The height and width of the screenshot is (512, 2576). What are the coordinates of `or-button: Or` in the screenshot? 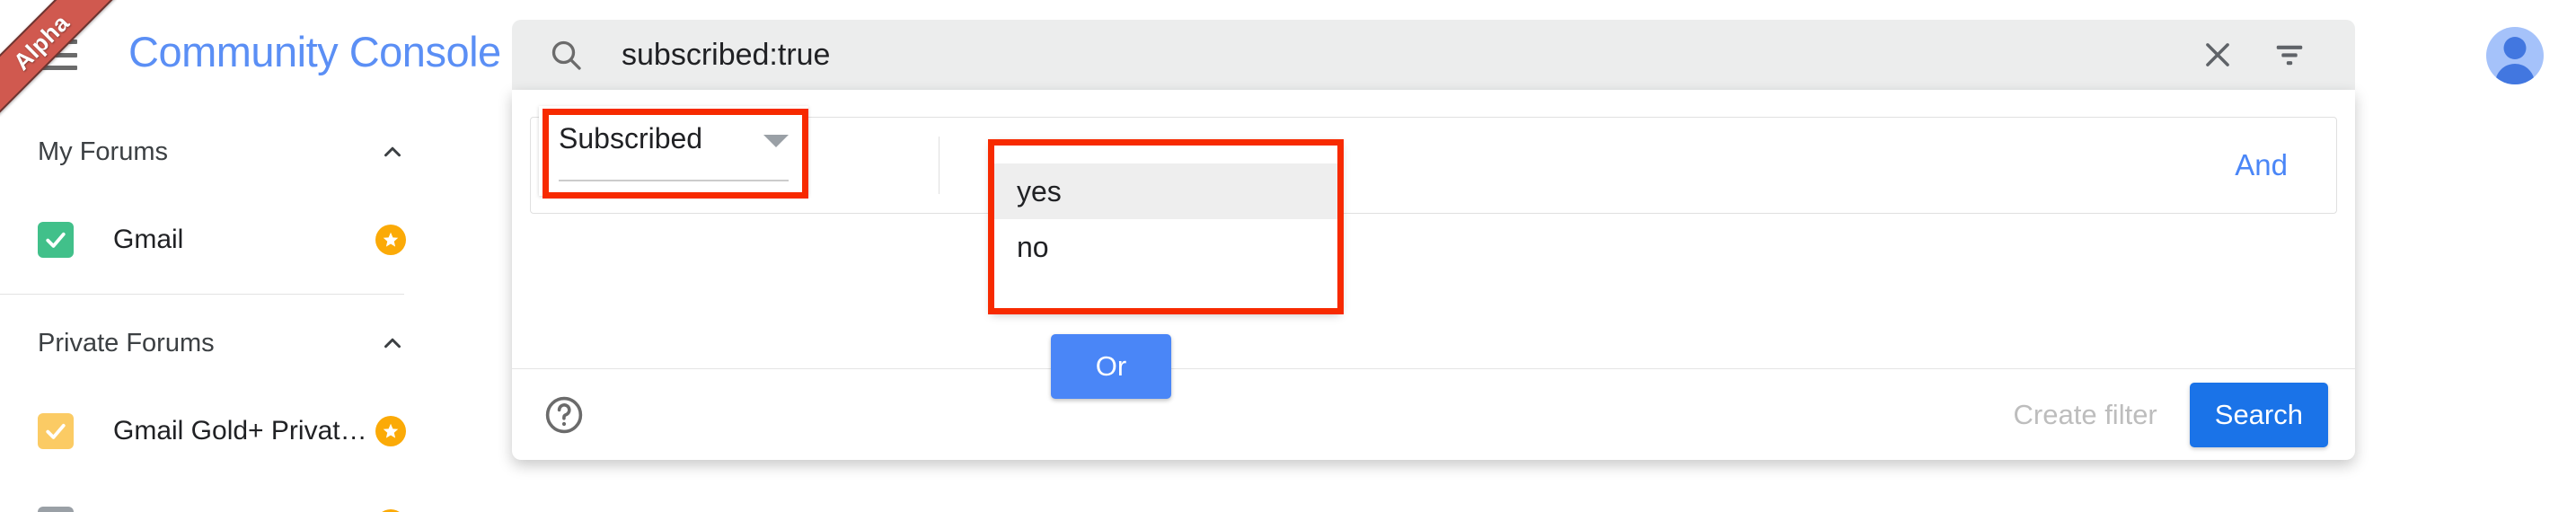 It's located at (1111, 366).